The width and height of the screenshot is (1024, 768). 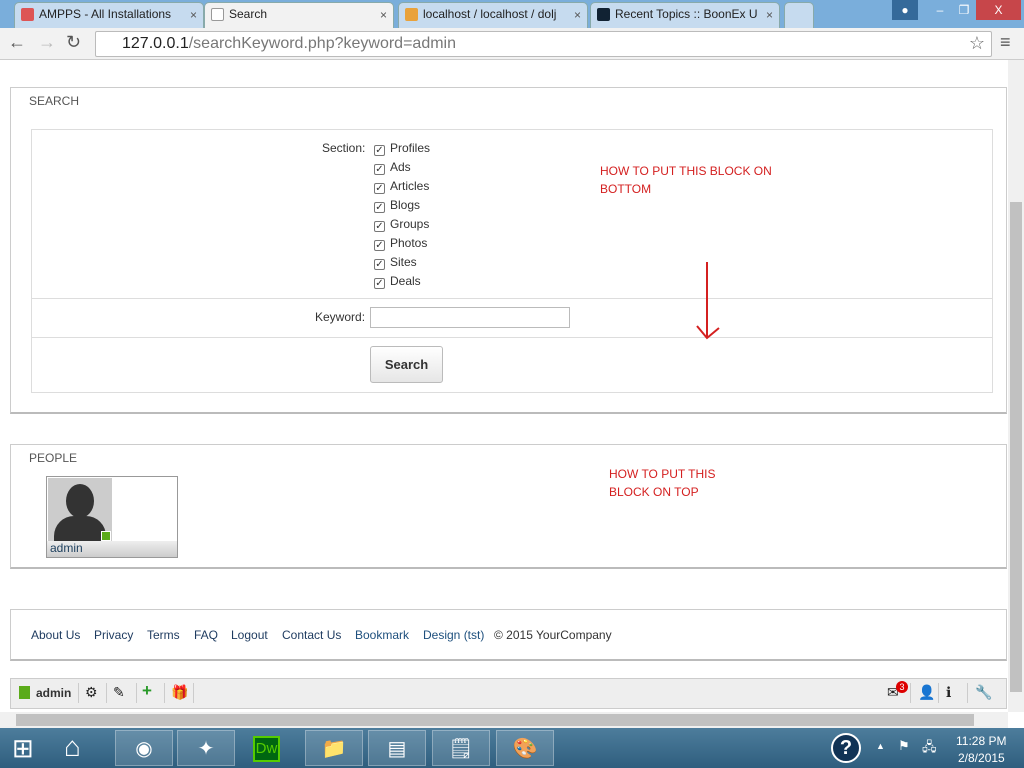 I want to click on footer-link-privacy: Privacy, so click(x=113, y=635).